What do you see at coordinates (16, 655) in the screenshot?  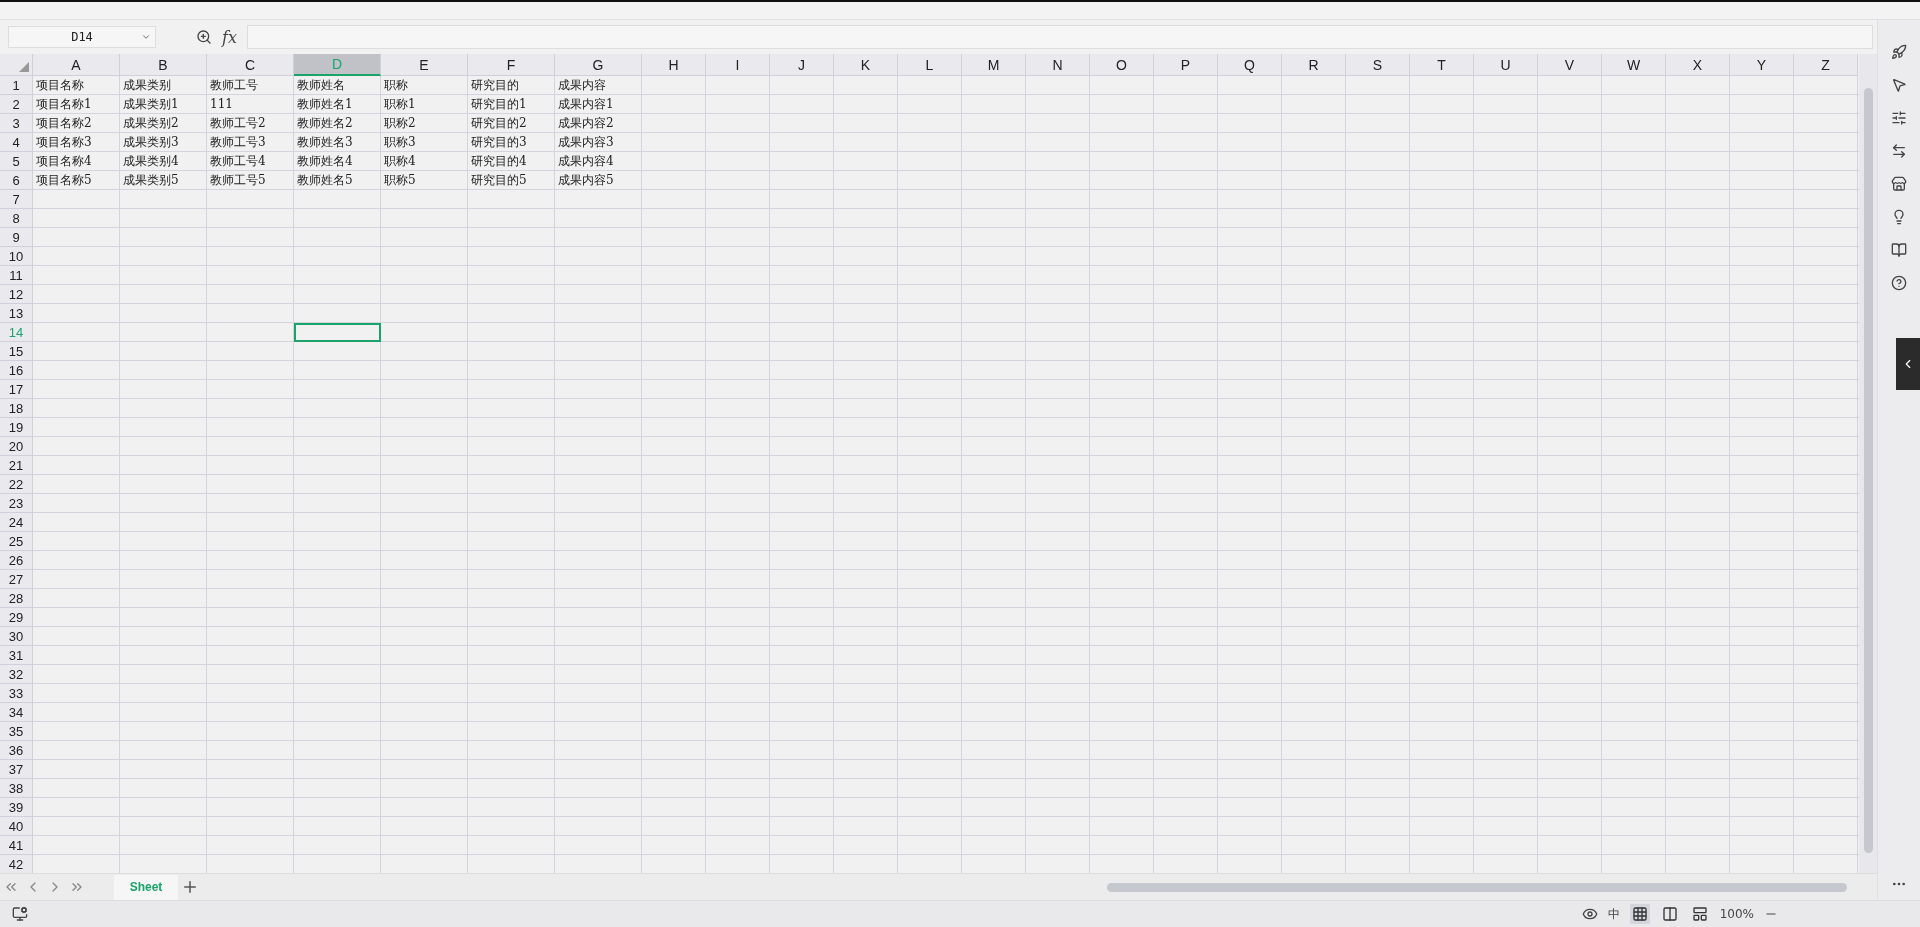 I see `row-header: 31` at bounding box center [16, 655].